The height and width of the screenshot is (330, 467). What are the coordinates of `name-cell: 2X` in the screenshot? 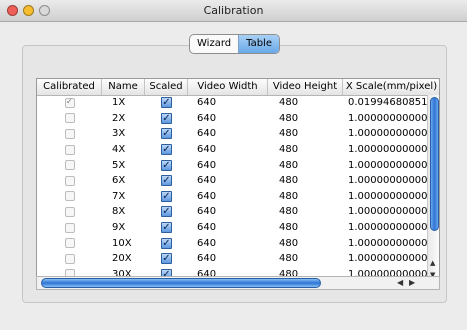 It's located at (119, 118).